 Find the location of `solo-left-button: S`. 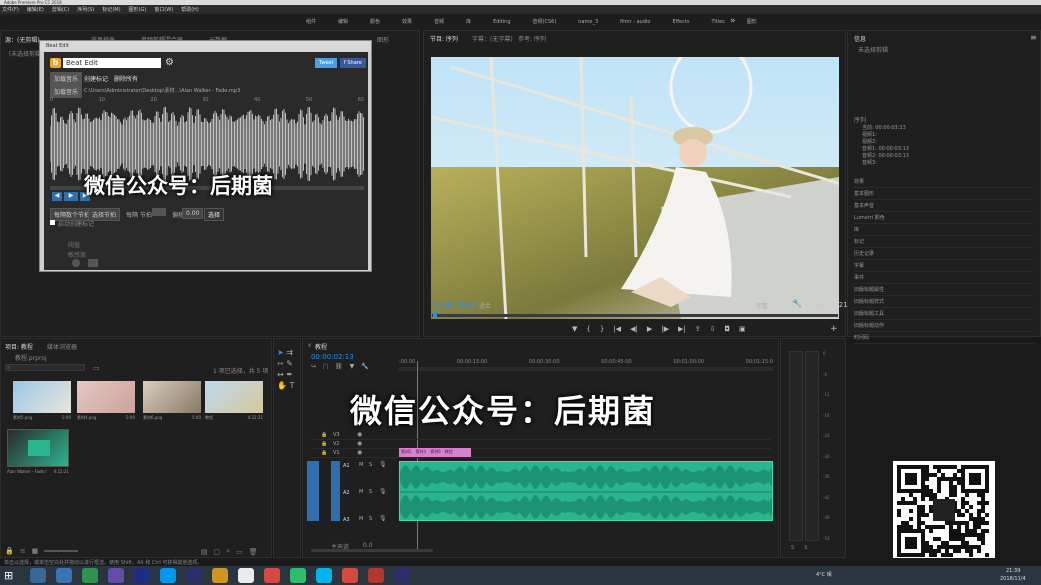

solo-left-button: S is located at coordinates (792, 548).